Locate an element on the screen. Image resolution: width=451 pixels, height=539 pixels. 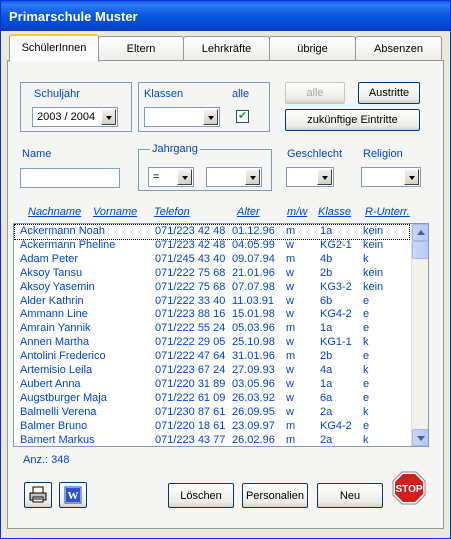
list-cell: Adam Peter is located at coordinates (49, 258).